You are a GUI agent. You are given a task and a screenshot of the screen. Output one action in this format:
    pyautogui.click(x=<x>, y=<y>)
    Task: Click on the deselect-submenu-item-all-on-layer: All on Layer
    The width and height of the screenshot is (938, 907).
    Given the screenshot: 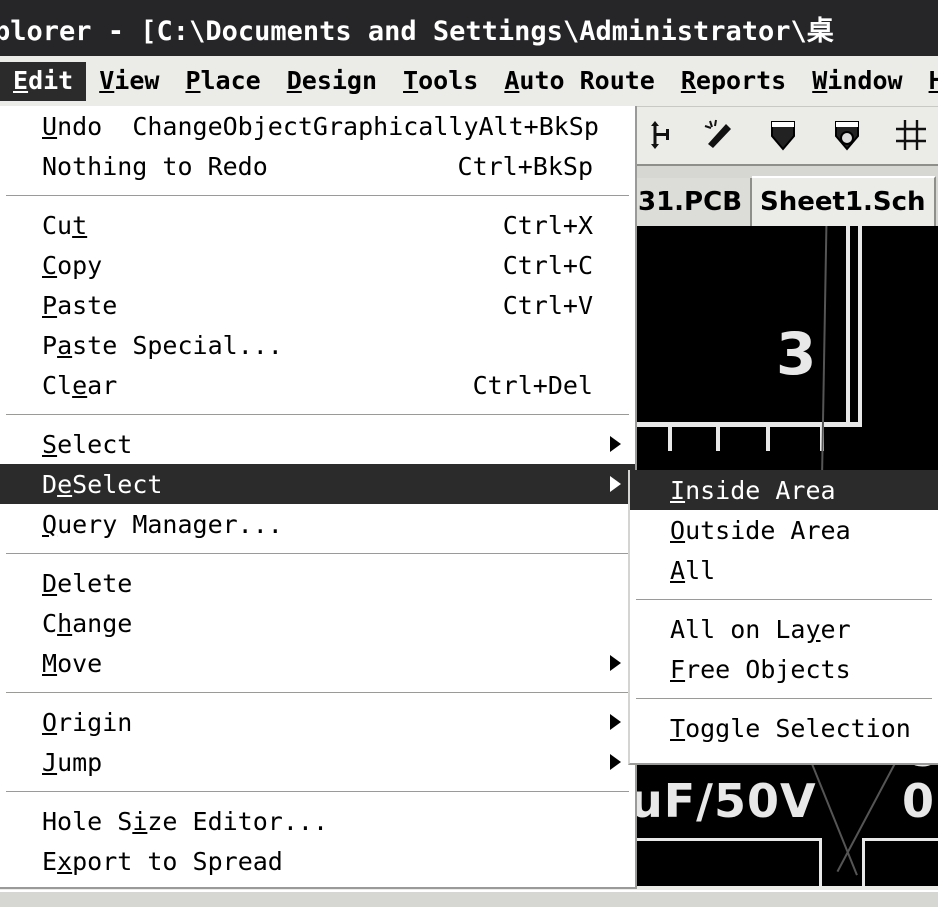 What is the action you would take?
    pyautogui.click(x=784, y=629)
    